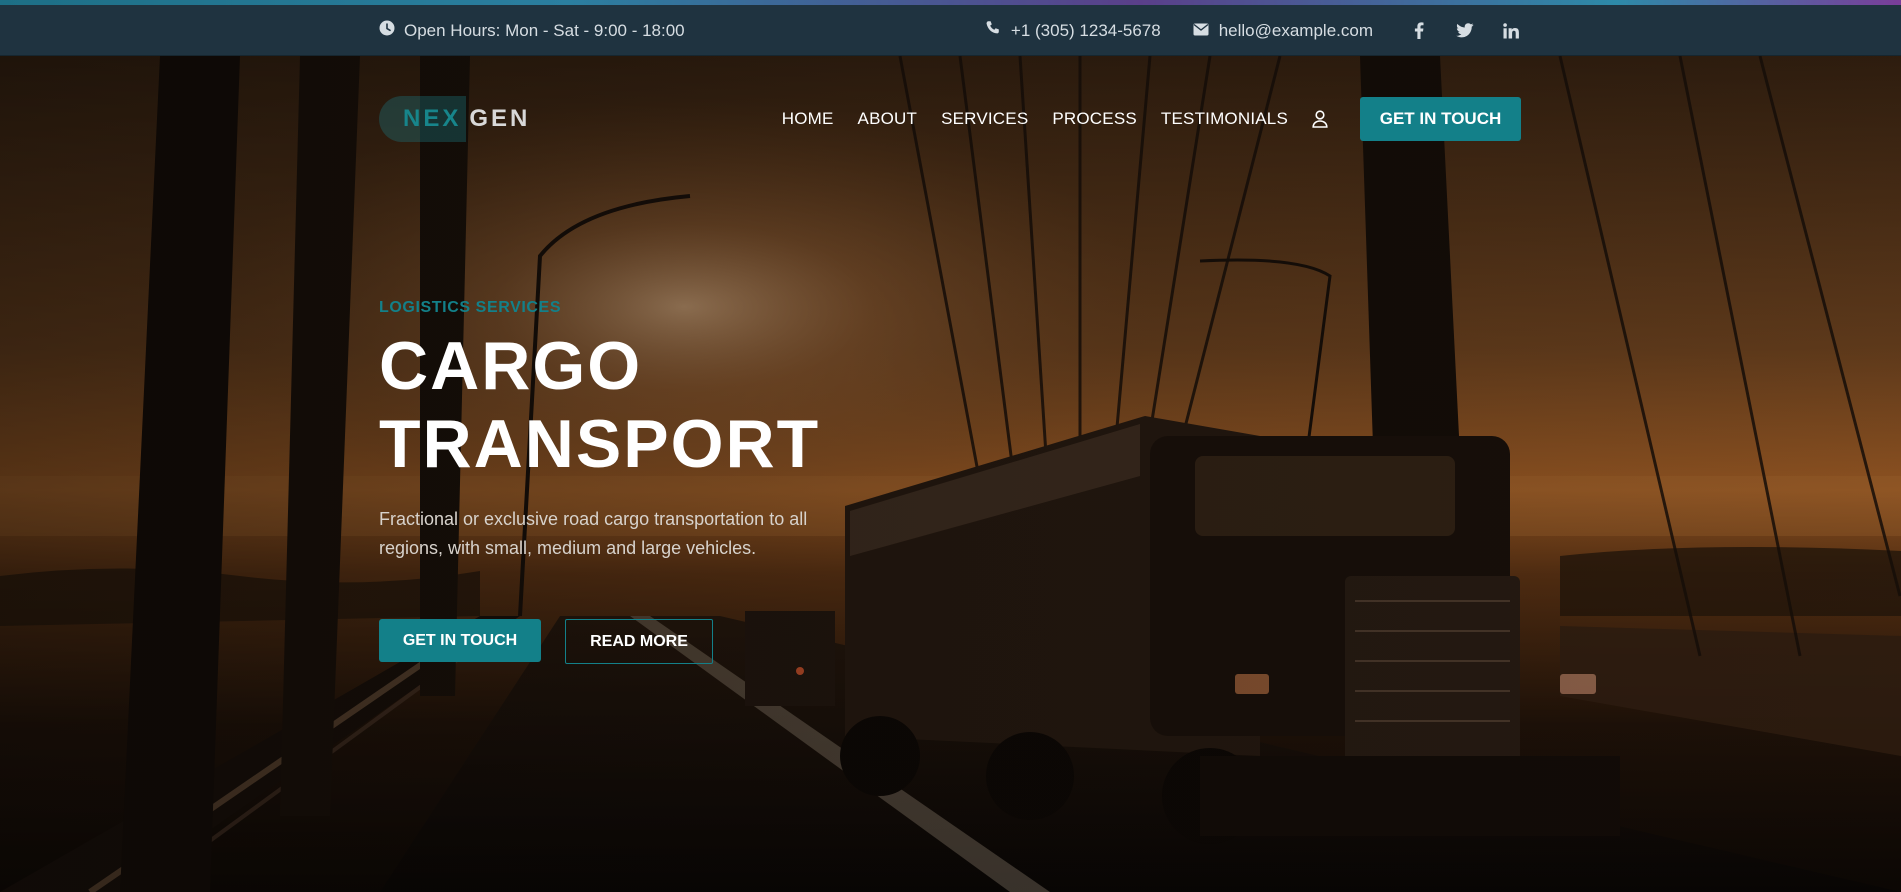 Image resolution: width=1901 pixels, height=892 pixels. I want to click on nav-get-in-touch-button: GET IN TOUCH, so click(1440, 119).